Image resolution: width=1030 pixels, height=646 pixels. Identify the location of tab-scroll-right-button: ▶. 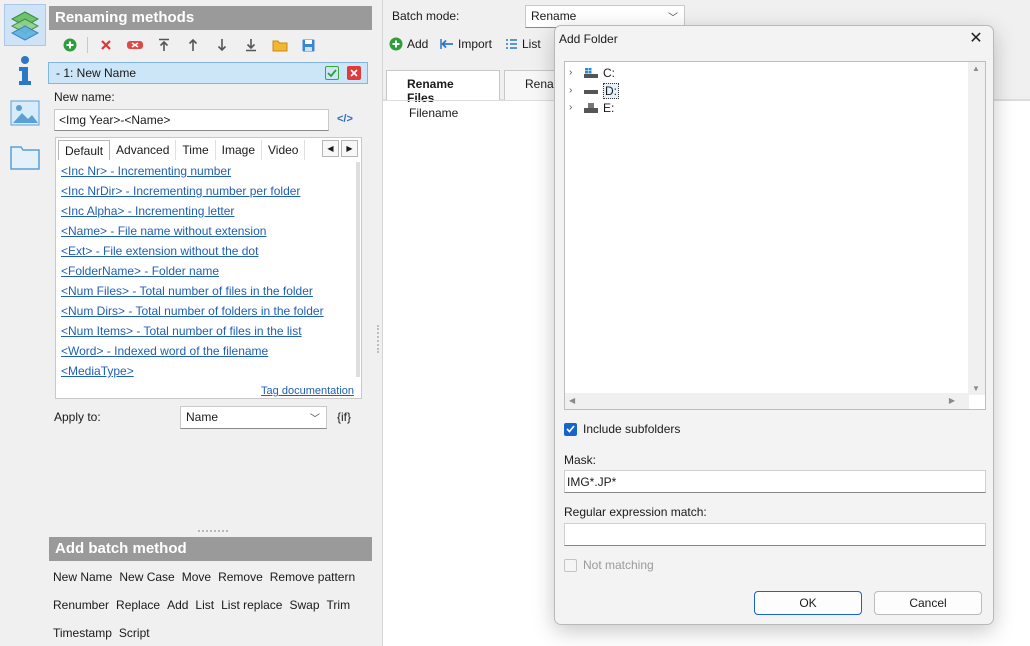
(349, 148).